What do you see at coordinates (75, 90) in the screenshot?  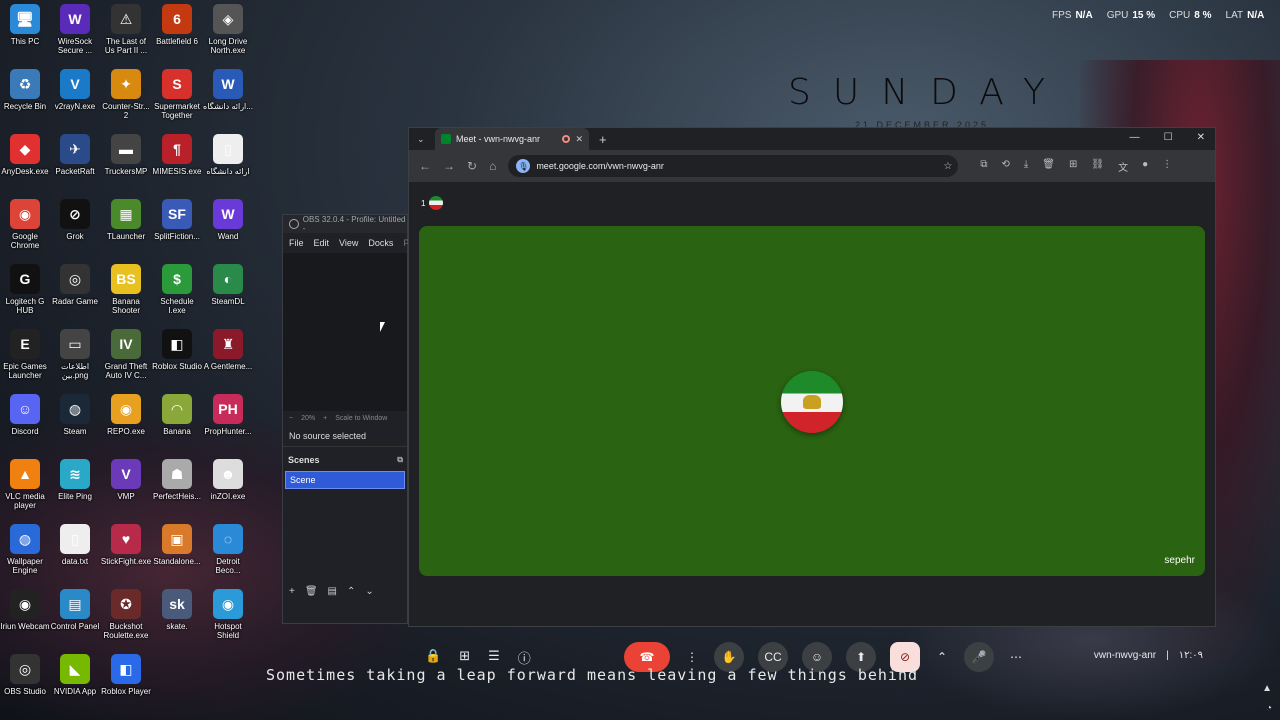 I see `desktop-icon: Vv2rayN.exe` at bounding box center [75, 90].